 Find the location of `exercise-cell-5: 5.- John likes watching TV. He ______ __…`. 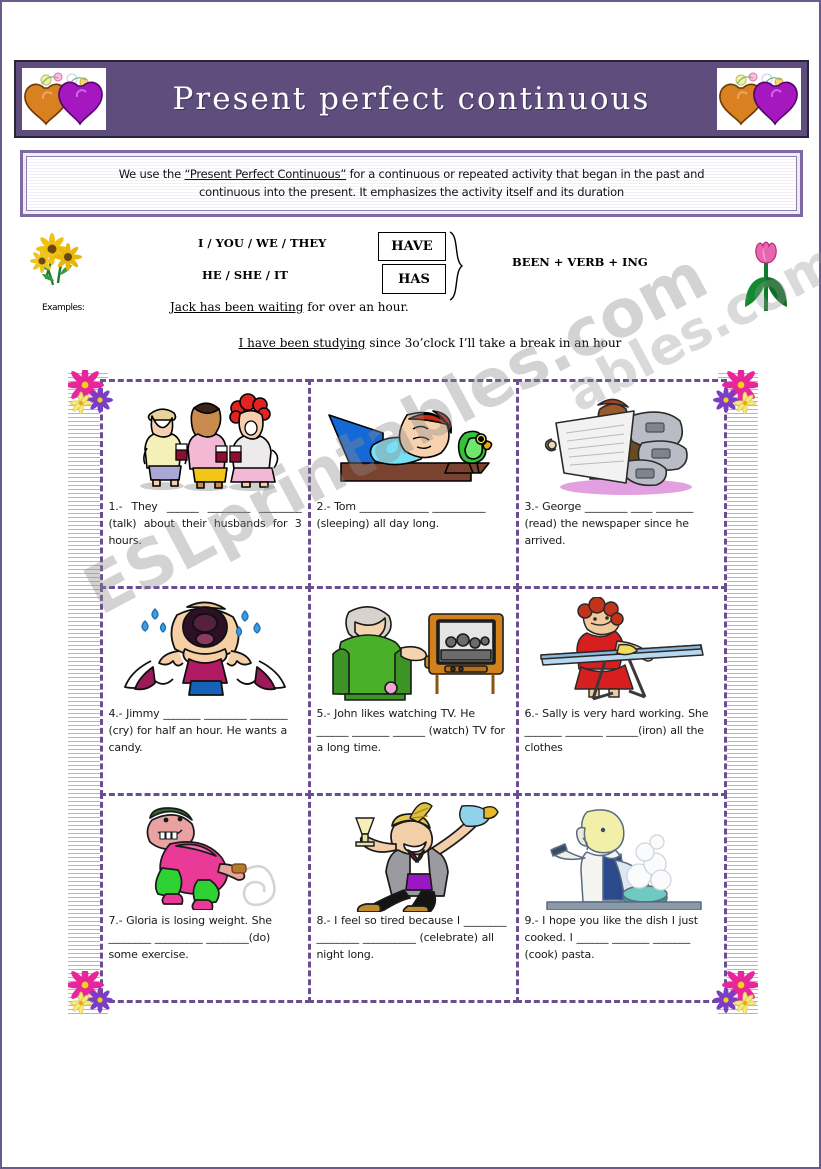

exercise-cell-5: 5.- John likes watching TV. He ______ __… is located at coordinates (413, 691).